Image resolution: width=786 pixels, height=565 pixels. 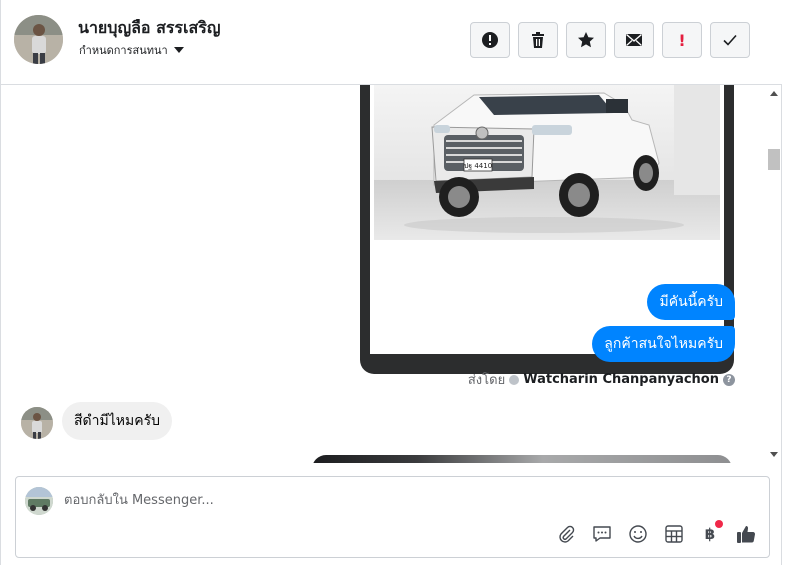 What do you see at coordinates (774, 454) in the screenshot?
I see `scroll-down-arrow-icon` at bounding box center [774, 454].